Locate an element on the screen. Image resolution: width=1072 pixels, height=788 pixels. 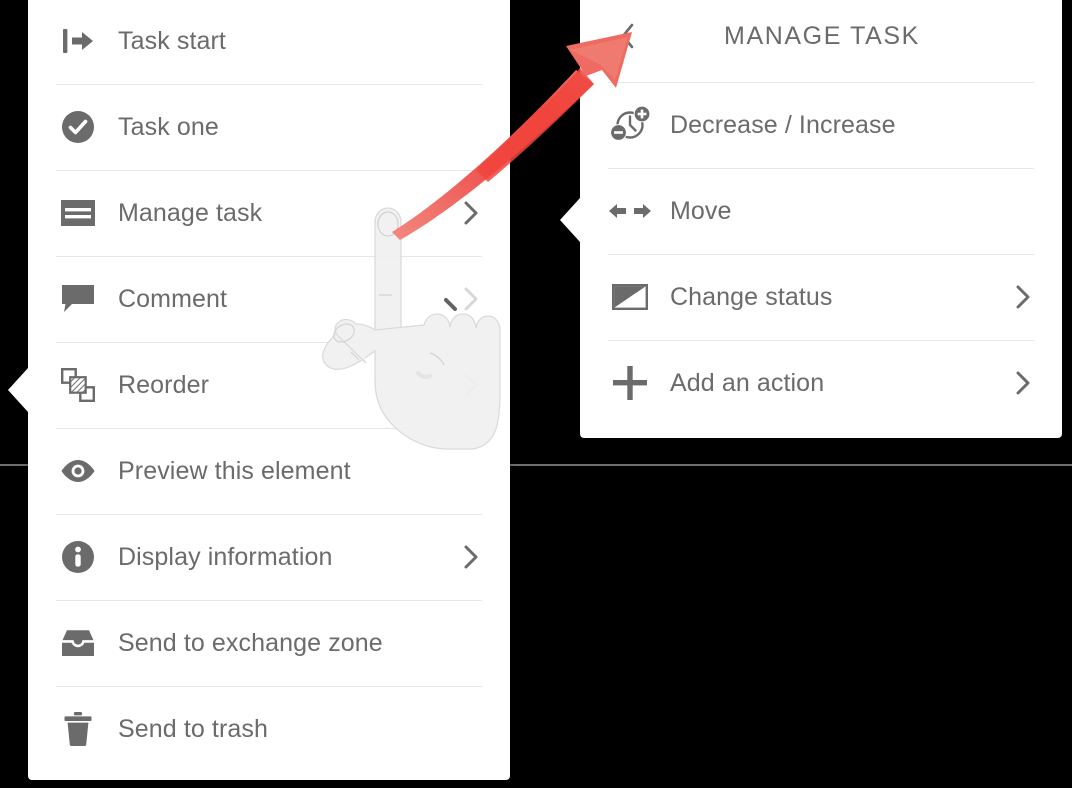
page-title: MANAGE TASK is located at coordinates (822, 35).